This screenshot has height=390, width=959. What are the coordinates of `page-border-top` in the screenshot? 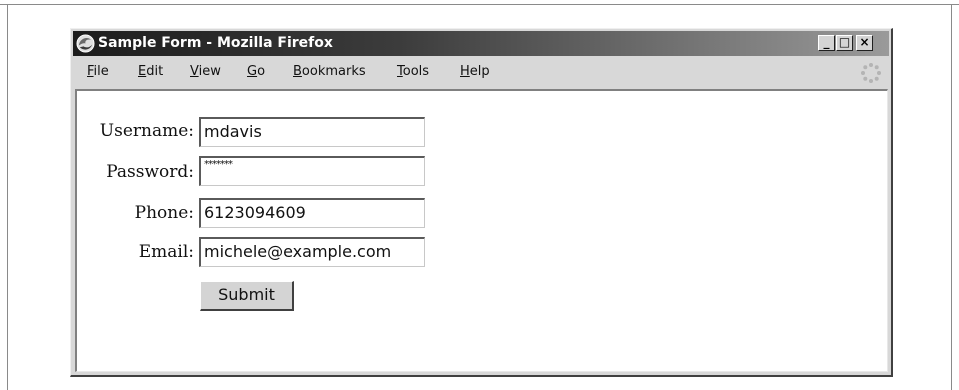 It's located at (479, 4).